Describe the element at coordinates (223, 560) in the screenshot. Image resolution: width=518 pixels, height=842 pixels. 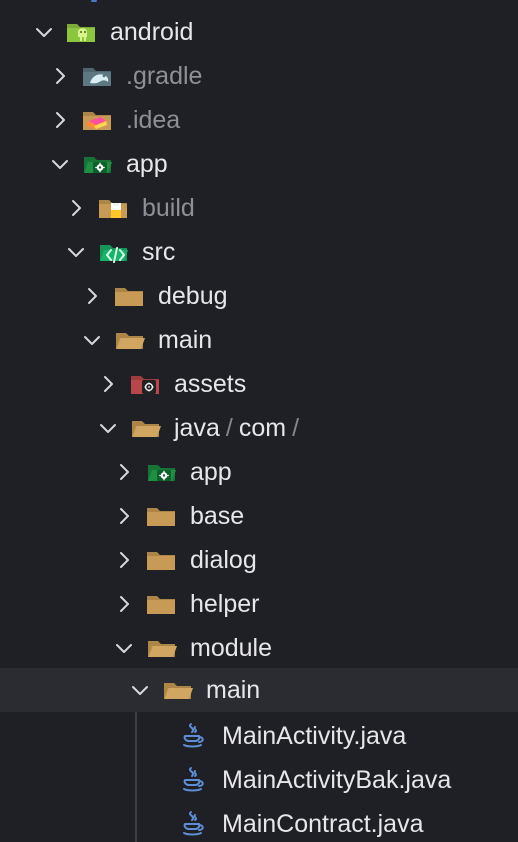
I see `tree-item-label: dialog` at that location.